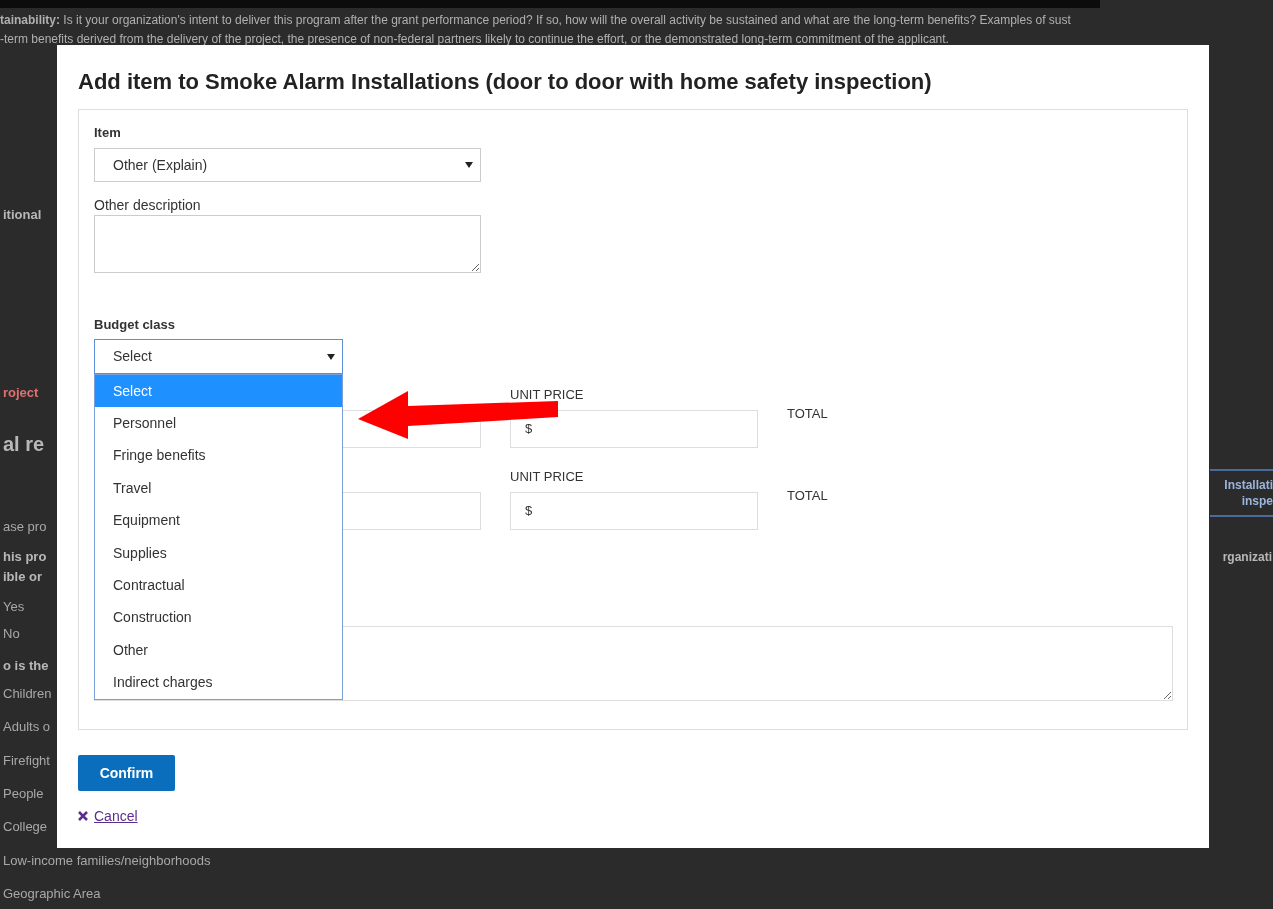 This screenshot has width=1273, height=909. I want to click on page-text: roject, so click(21, 393).